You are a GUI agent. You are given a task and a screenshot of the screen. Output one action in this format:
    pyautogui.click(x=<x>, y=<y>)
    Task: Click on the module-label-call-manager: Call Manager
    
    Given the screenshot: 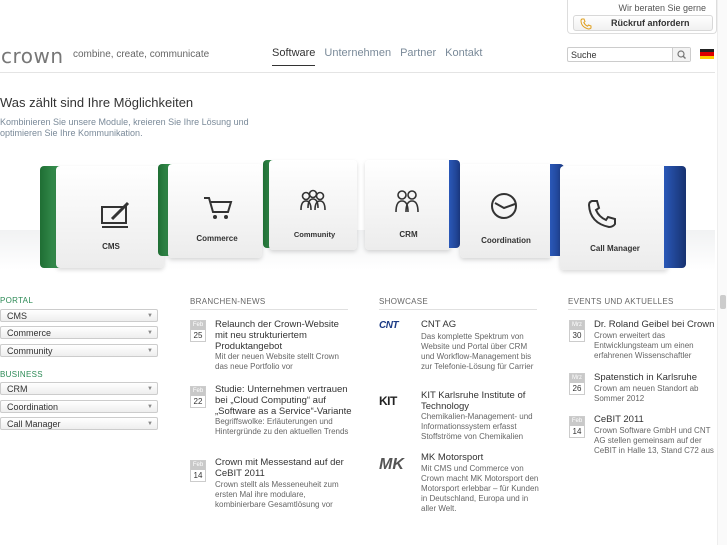 What is the action you would take?
    pyautogui.click(x=615, y=248)
    